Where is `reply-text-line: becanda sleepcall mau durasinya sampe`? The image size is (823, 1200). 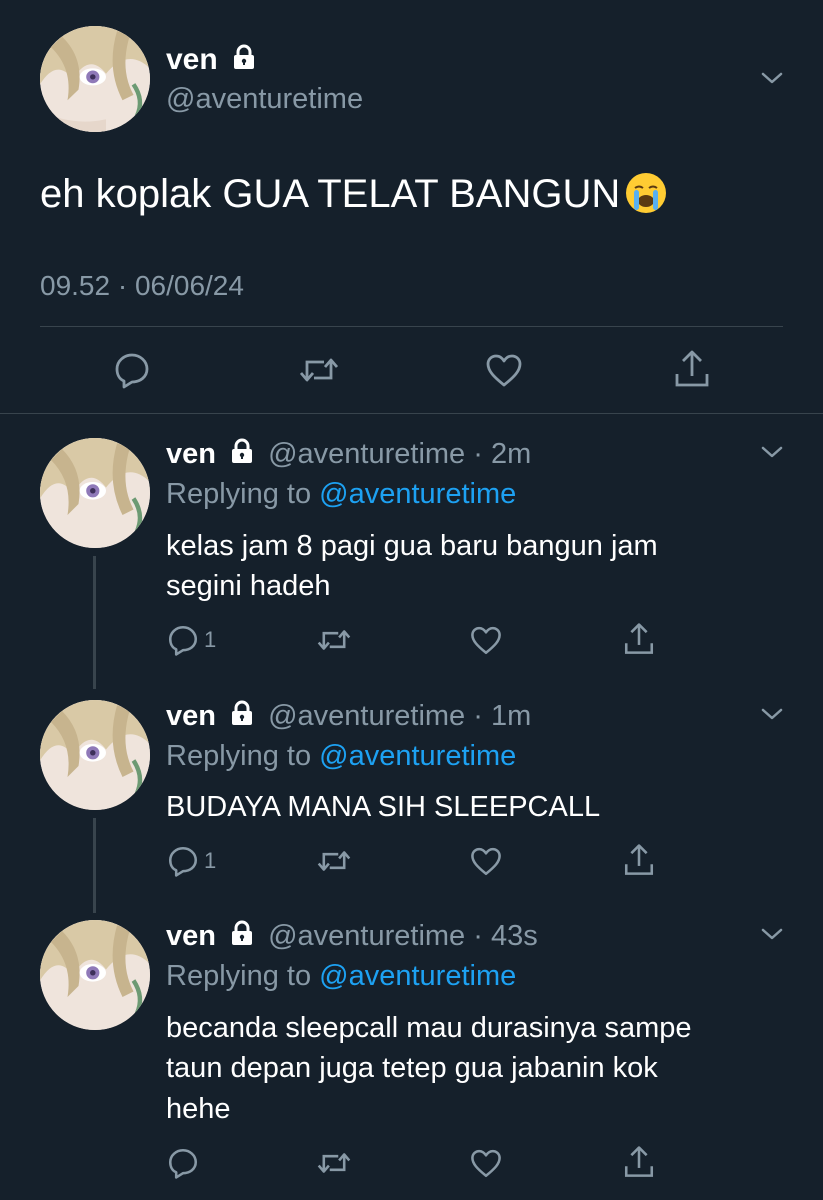
reply-text-line: becanda sleepcall mau durasinya sampe is located at coordinates (429, 1028).